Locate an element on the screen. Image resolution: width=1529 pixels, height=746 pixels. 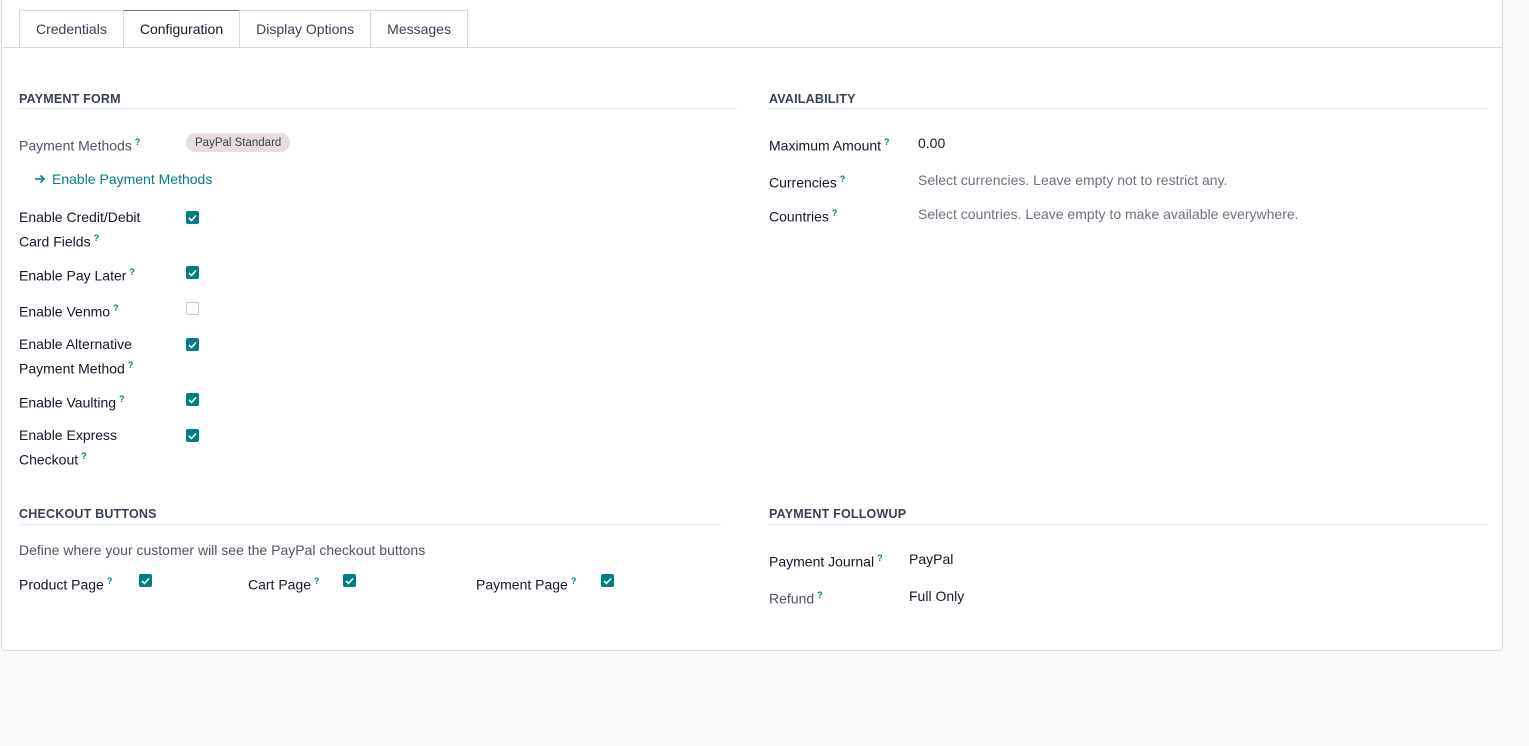
product-page-checkbox is located at coordinates (145, 580).